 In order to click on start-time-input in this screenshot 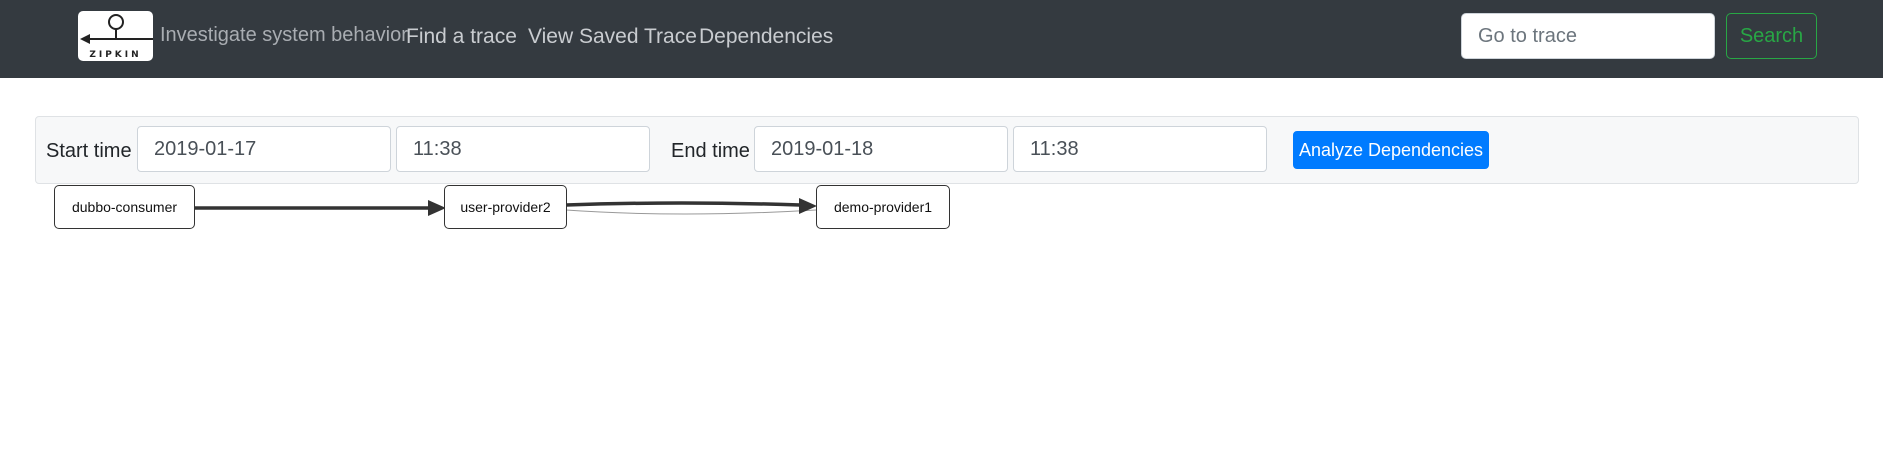, I will do `click(523, 149)`.